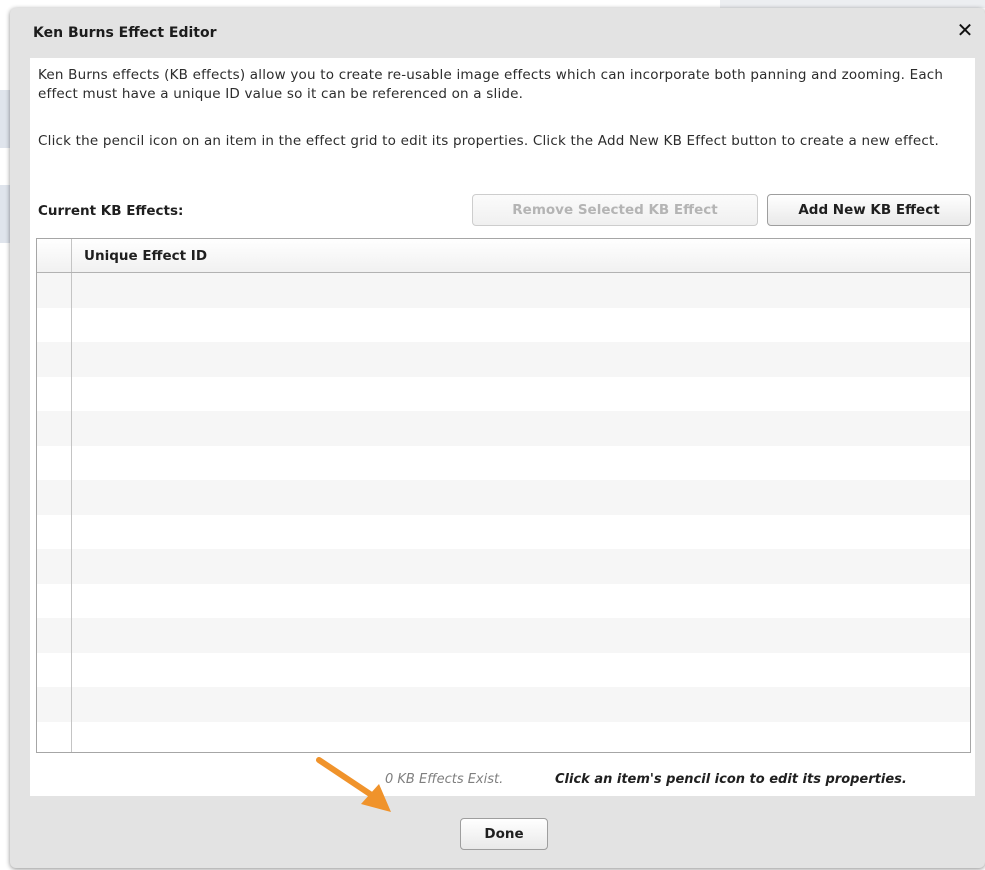  What do you see at coordinates (125, 33) in the screenshot?
I see `dialog-title: Ken Burns Effect Editor` at bounding box center [125, 33].